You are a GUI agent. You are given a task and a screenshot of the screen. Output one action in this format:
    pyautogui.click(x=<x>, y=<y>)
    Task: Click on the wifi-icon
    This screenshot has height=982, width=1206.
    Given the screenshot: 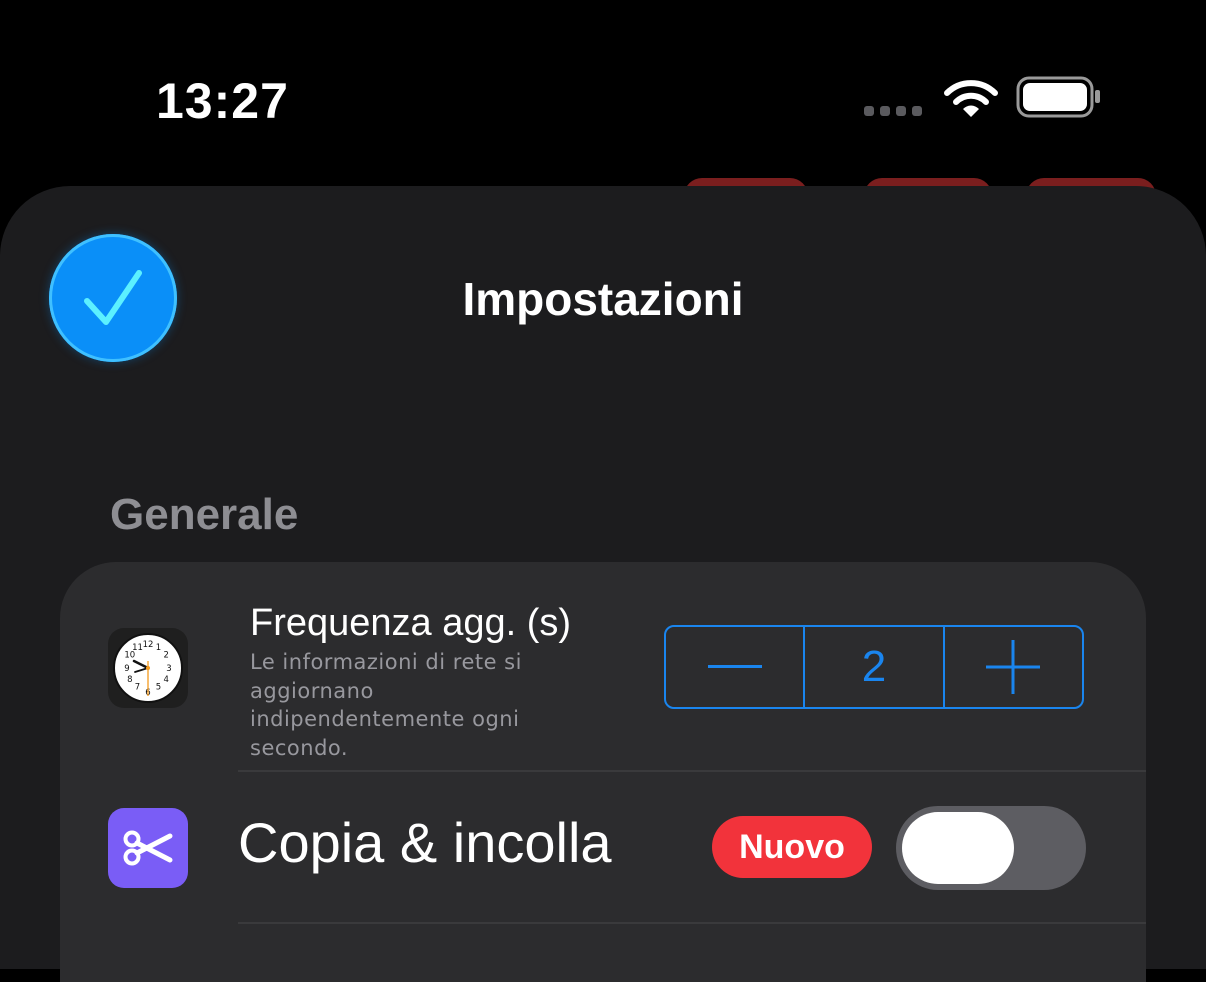 What is the action you would take?
    pyautogui.click(x=971, y=98)
    